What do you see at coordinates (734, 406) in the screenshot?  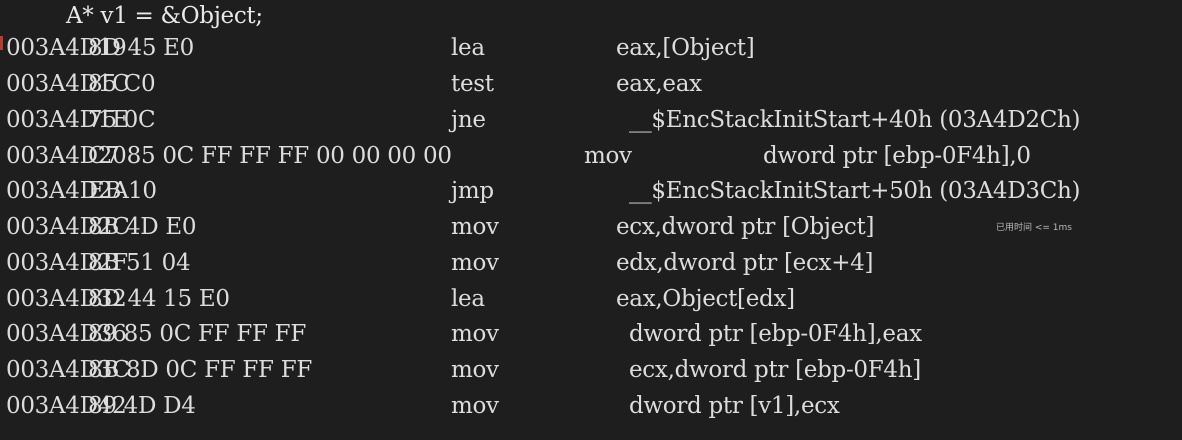 I see `asm-operands: dword ptr [v1],ecx` at bounding box center [734, 406].